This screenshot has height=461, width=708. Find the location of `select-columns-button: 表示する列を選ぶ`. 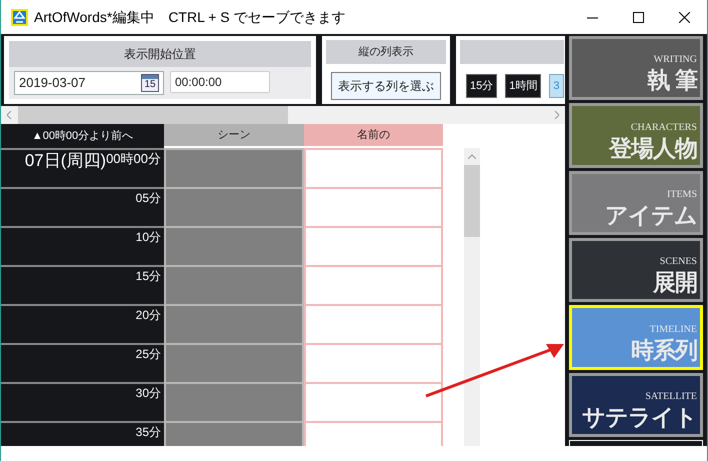

select-columns-button: 表示する列を選ぶ is located at coordinates (386, 86).